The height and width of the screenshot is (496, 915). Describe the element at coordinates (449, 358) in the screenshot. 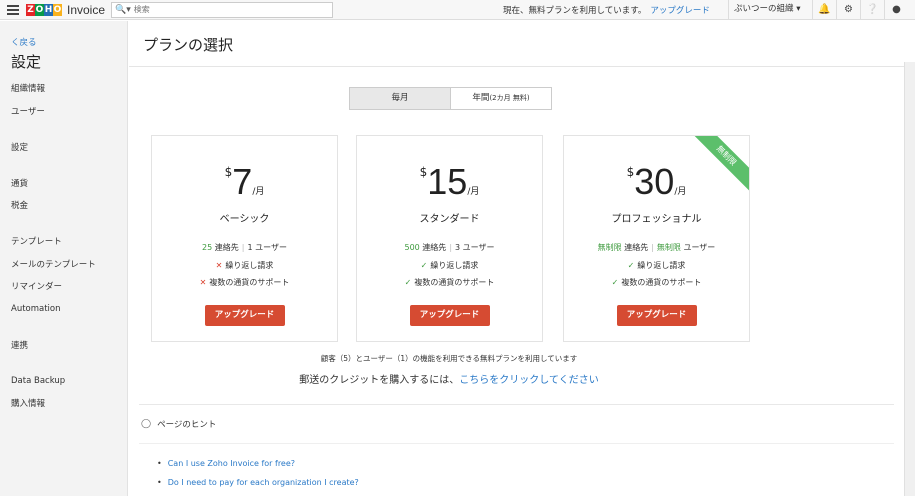

I see `free-plan-note: 顧客（5）とユーザー（1）の機能を利用できる無料プランを利用しています` at that location.